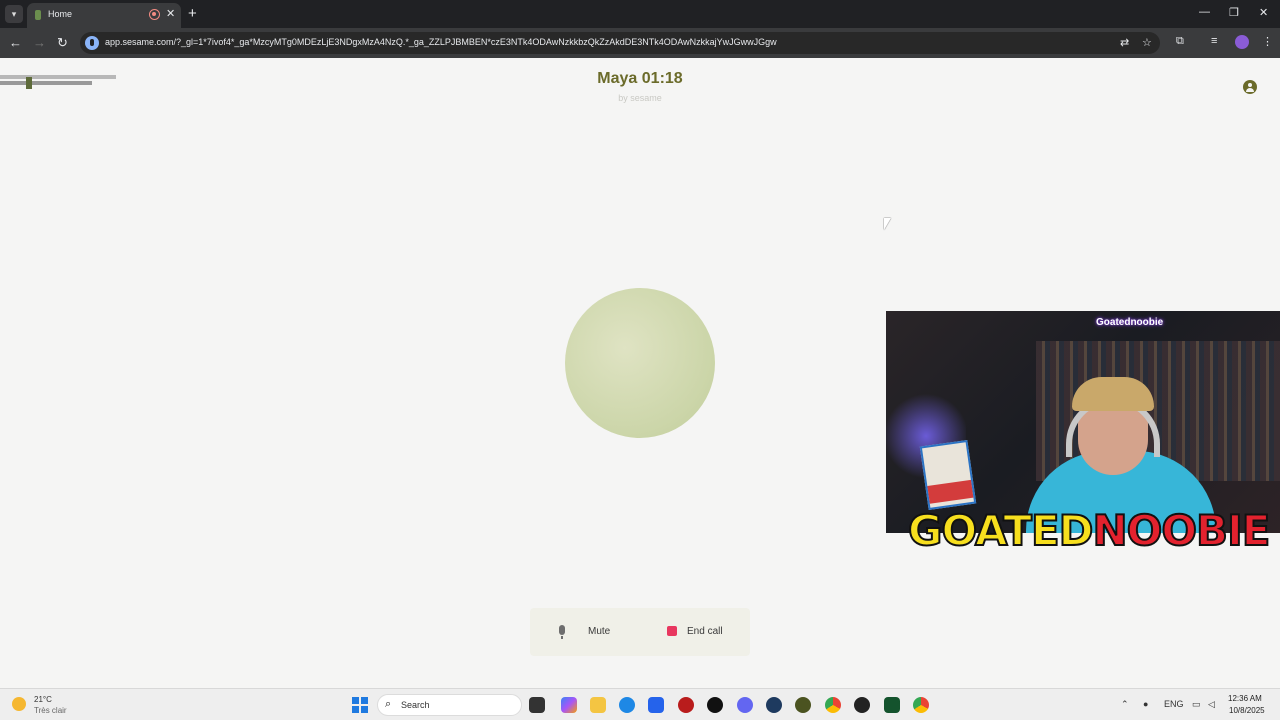 This screenshot has height=720, width=1280. Describe the element at coordinates (449, 705) in the screenshot. I see `taskbar-search: ⌕ Search` at that location.